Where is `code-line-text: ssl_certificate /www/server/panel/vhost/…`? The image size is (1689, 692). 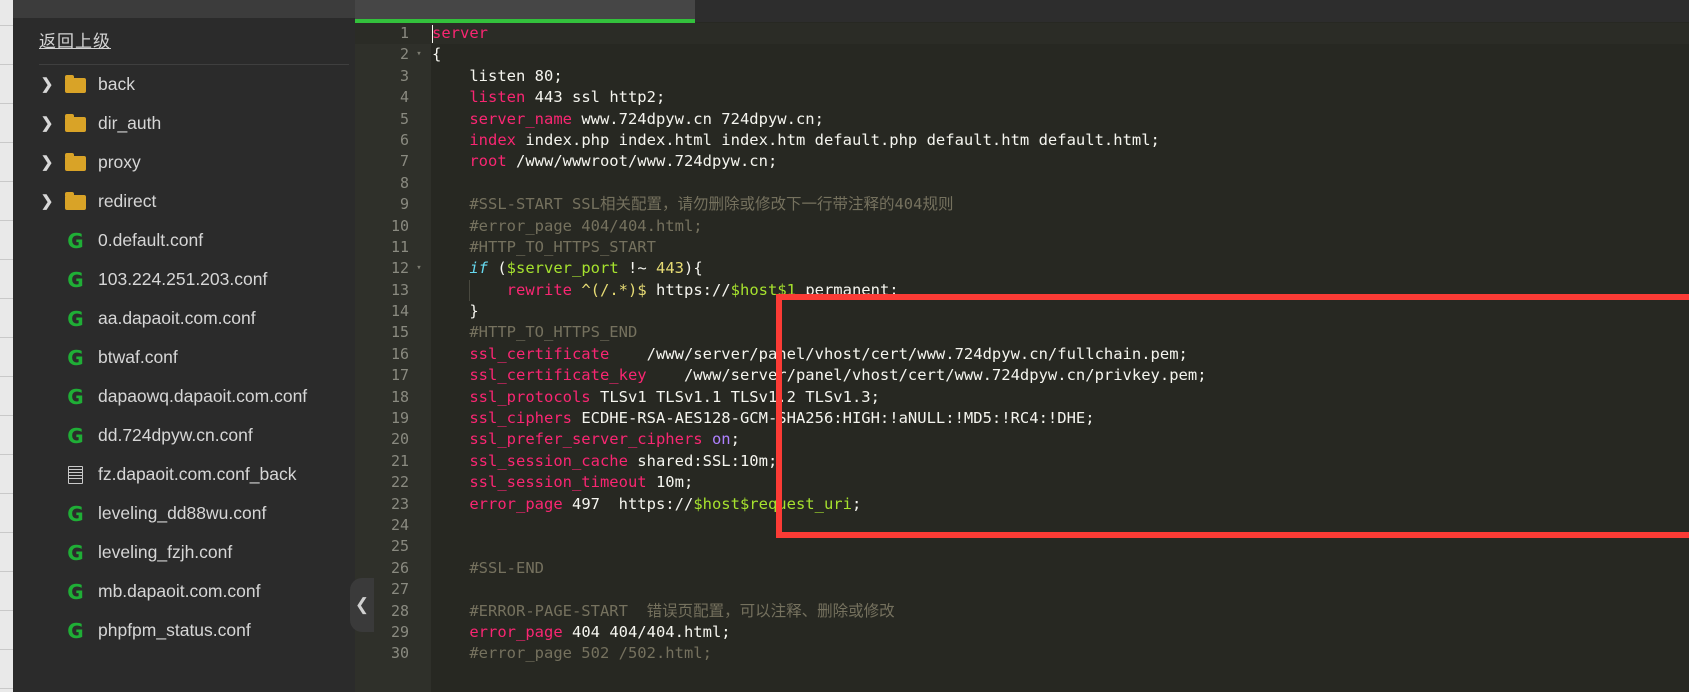
code-line-text: ssl_certificate /www/server/panel/vhost/… is located at coordinates (810, 354).